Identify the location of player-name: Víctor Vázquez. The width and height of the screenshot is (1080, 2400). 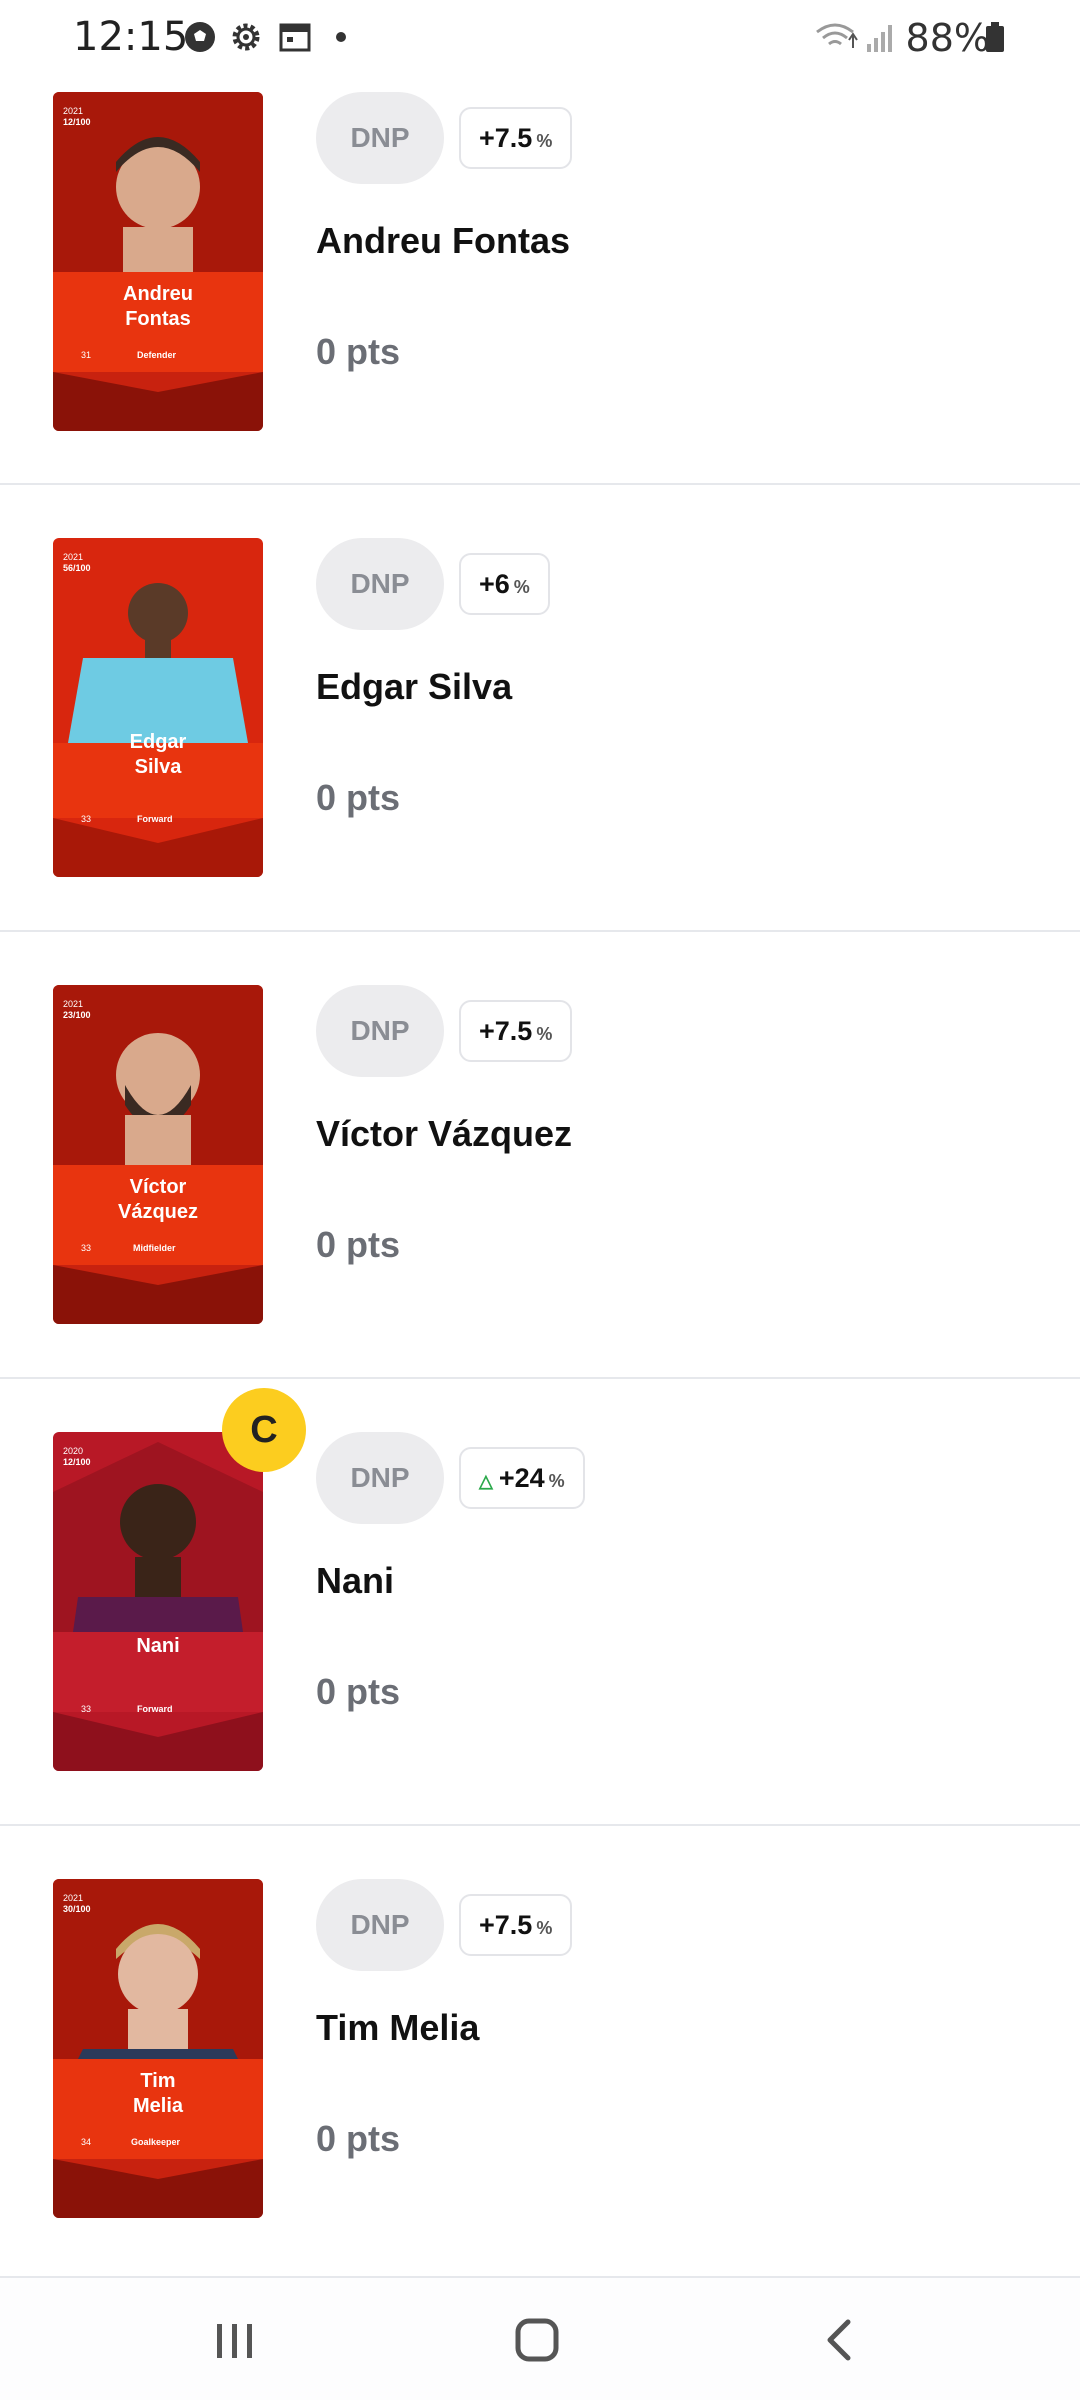
(444, 1133).